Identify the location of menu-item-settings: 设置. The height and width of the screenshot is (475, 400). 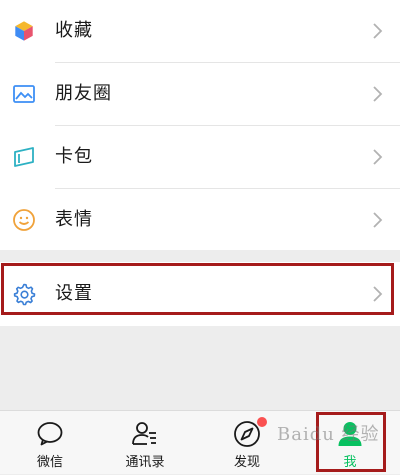
(200, 294).